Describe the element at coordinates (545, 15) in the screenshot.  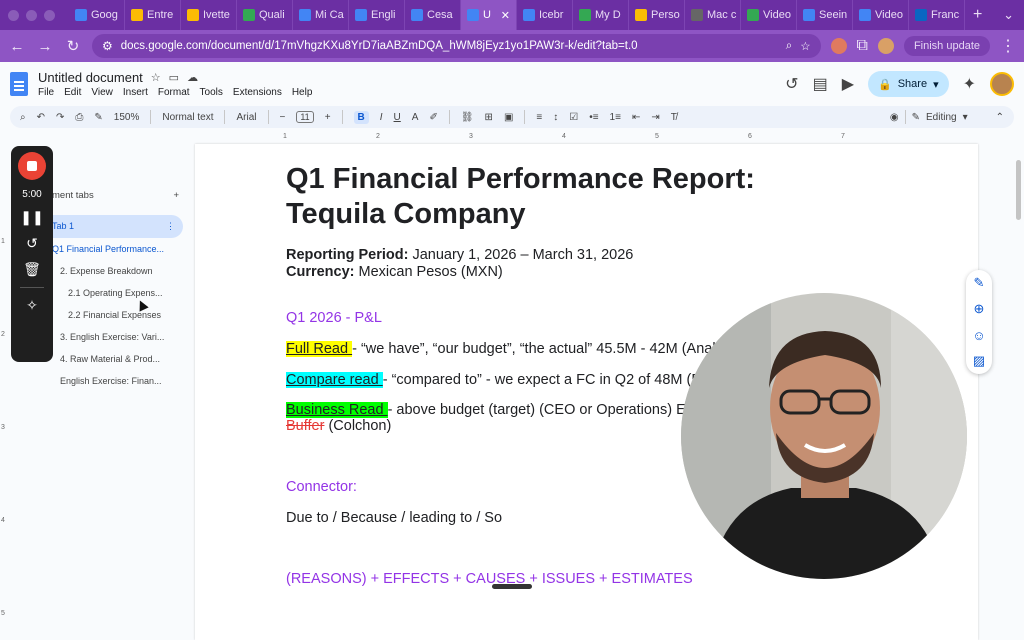
I see `browser-tab: Icebr` at that location.